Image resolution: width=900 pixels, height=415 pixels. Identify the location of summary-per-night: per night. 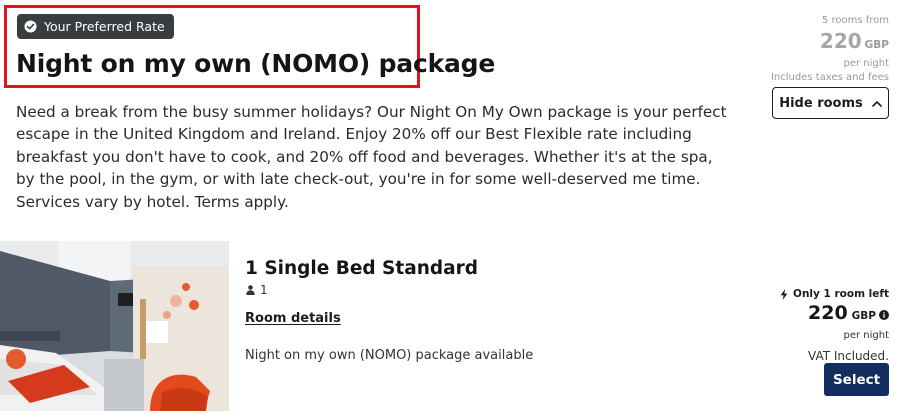
(866, 63).